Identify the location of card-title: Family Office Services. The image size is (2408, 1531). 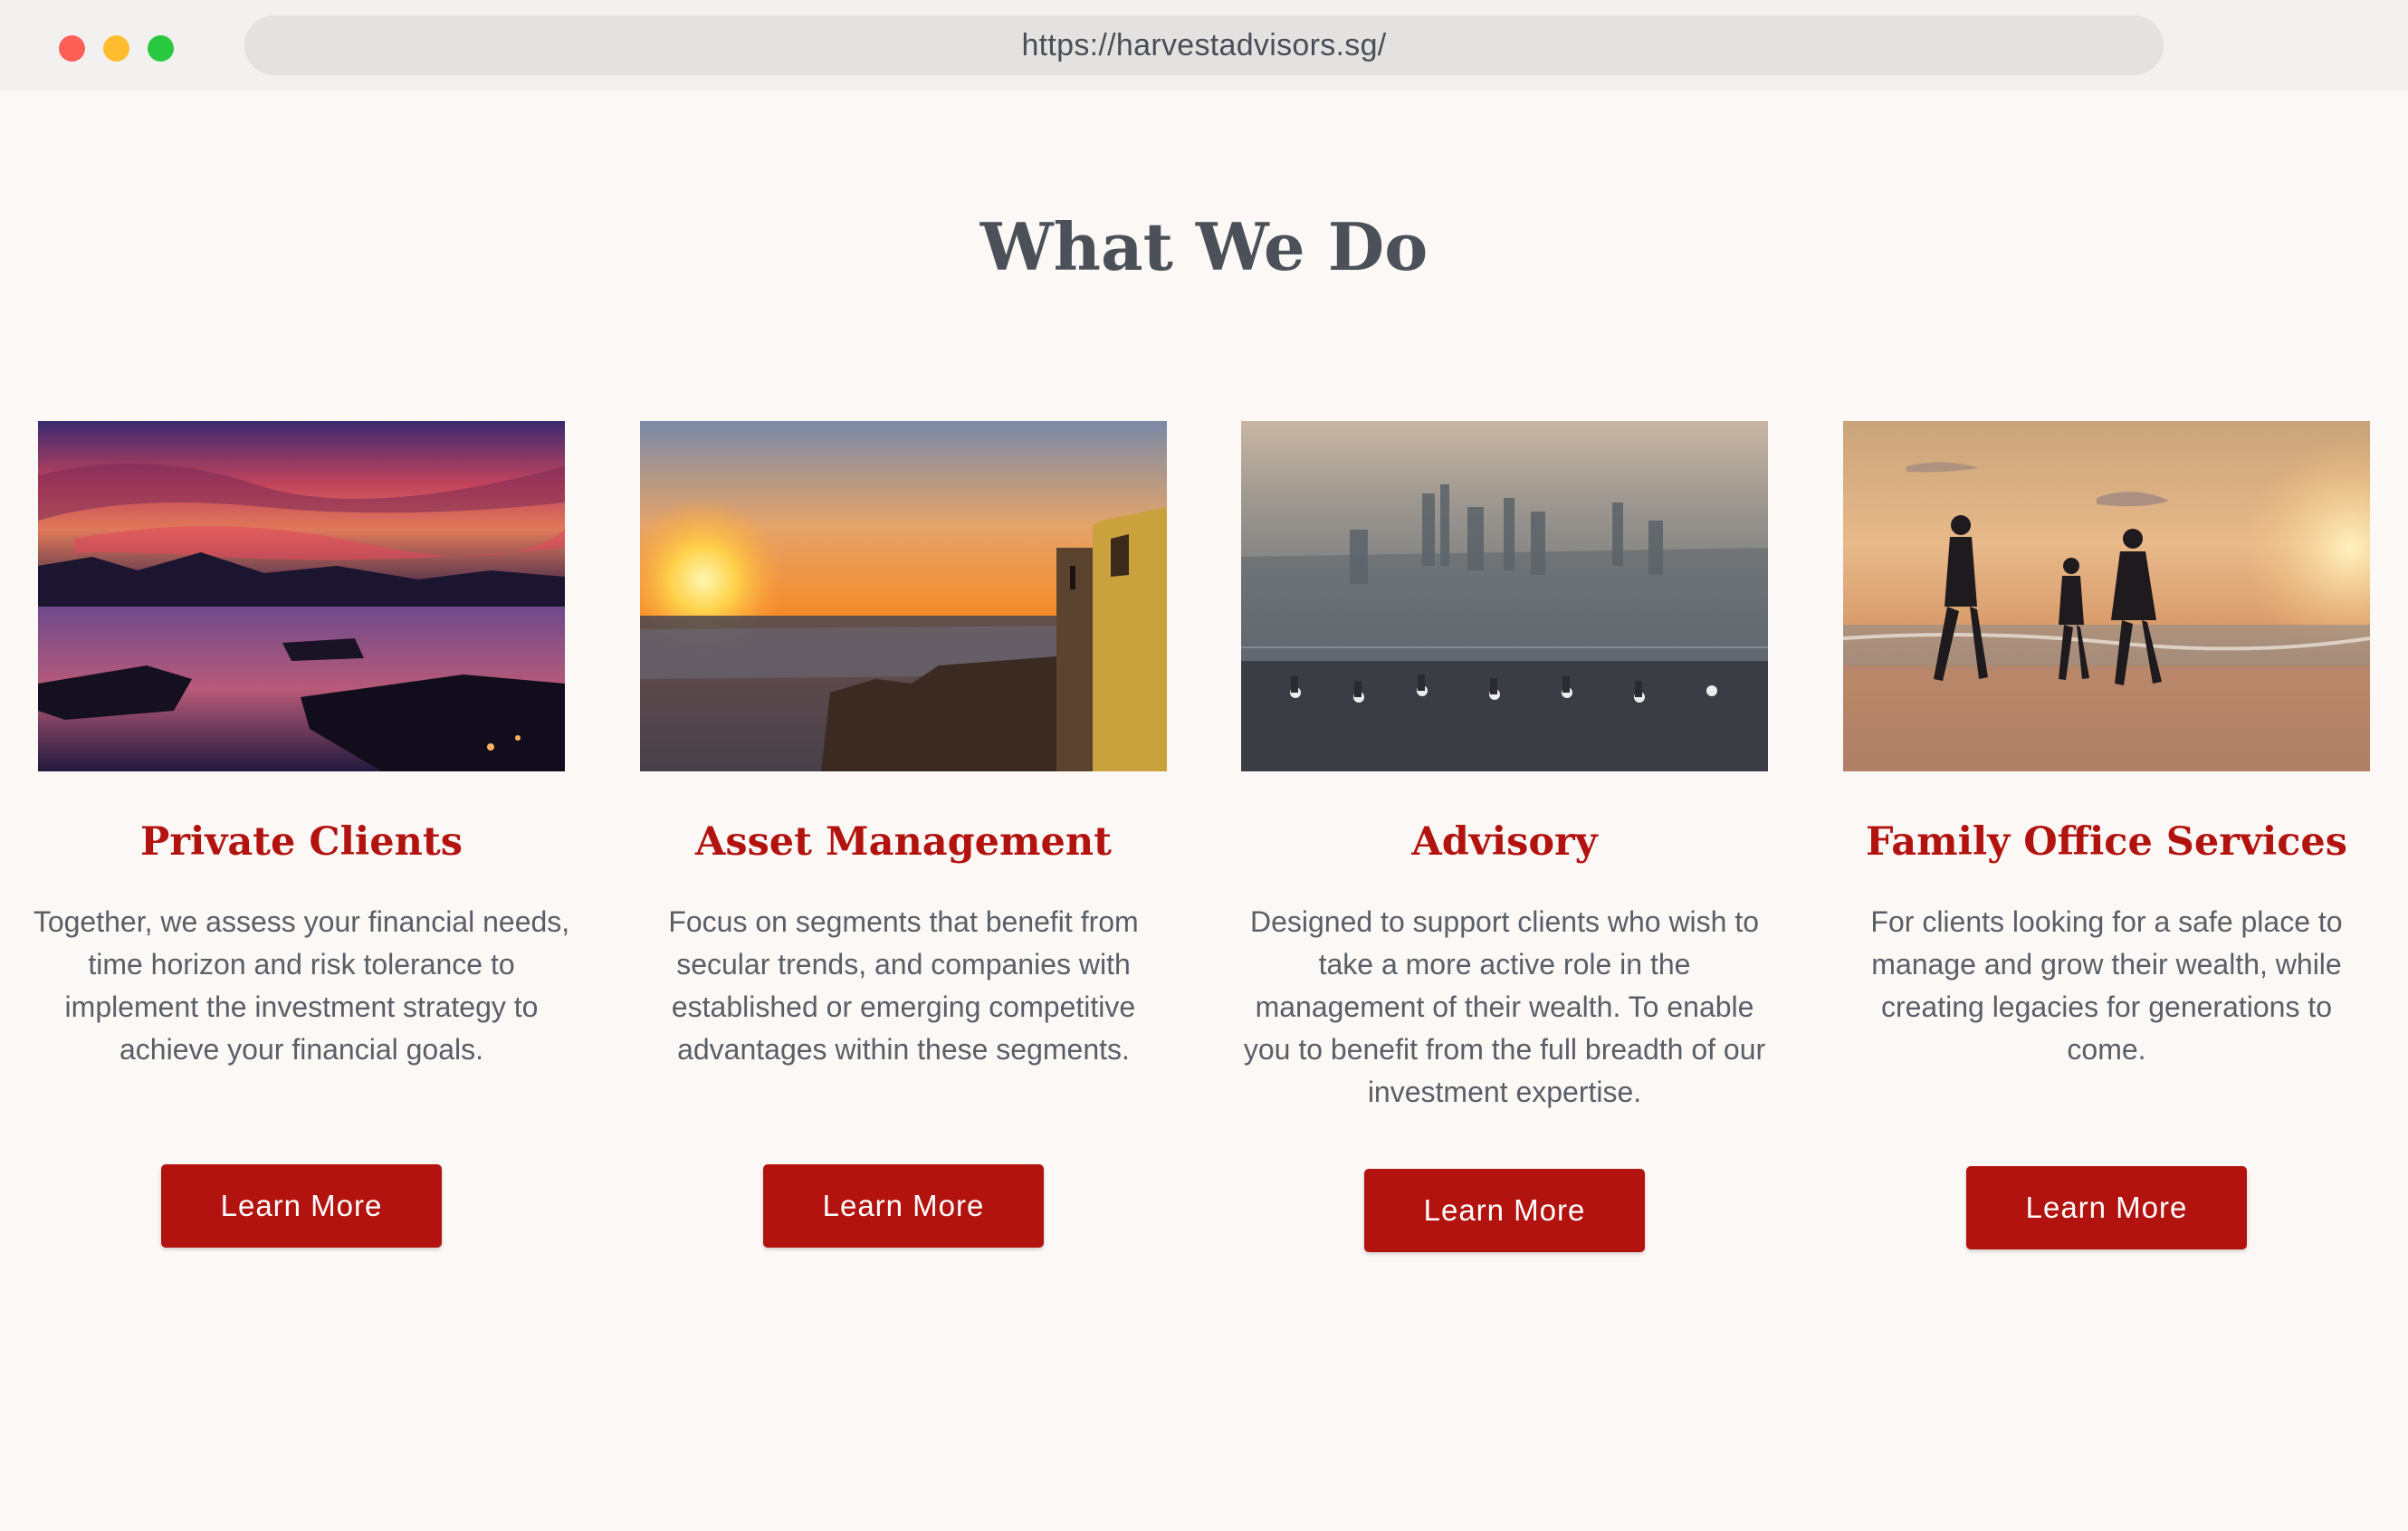
(2106, 842).